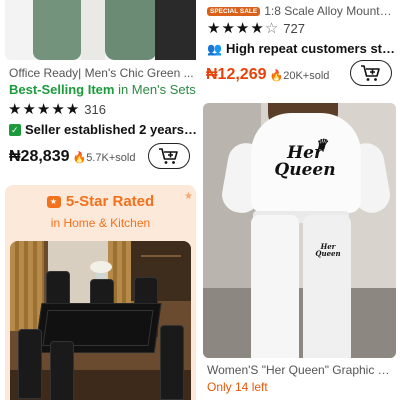 Image resolution: width=400 pixels, height=400 pixels. Describe the element at coordinates (188, 196) in the screenshot. I see `sparkle-icon: ★` at that location.